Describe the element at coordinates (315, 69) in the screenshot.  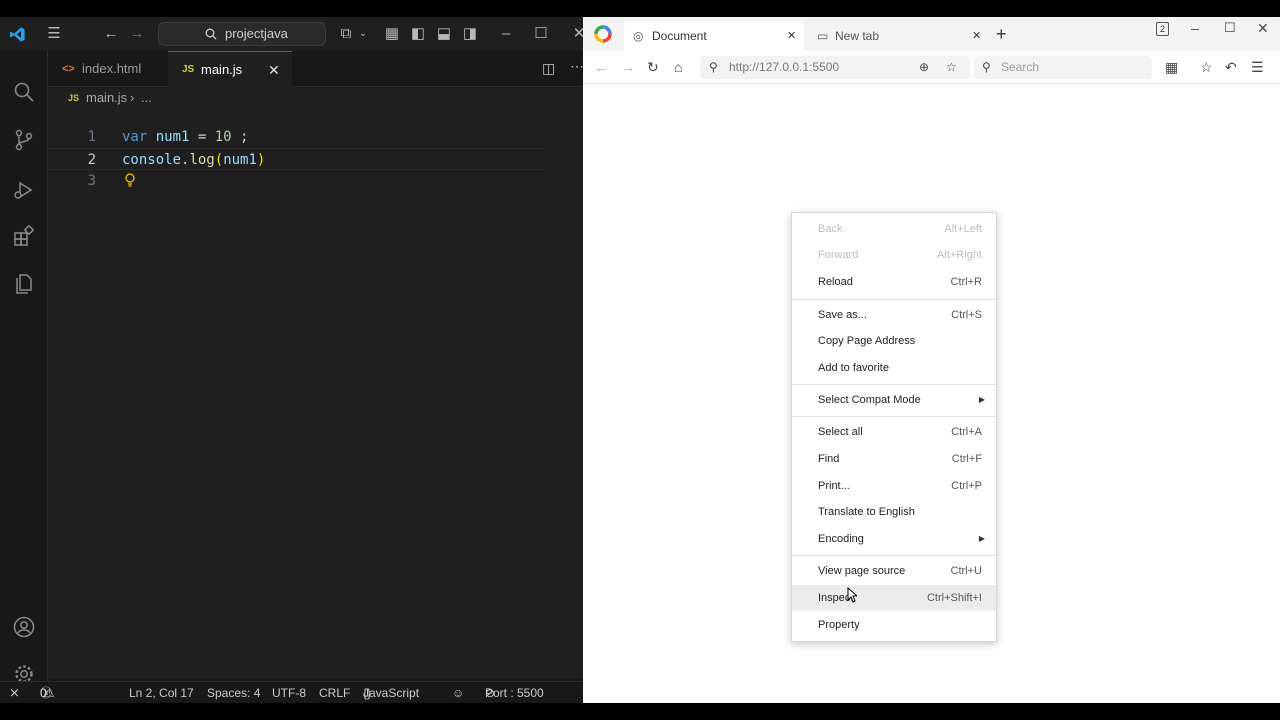
I see `editor-tabs: <> index.html JS main.js ✕ ◫ ⋯` at that location.